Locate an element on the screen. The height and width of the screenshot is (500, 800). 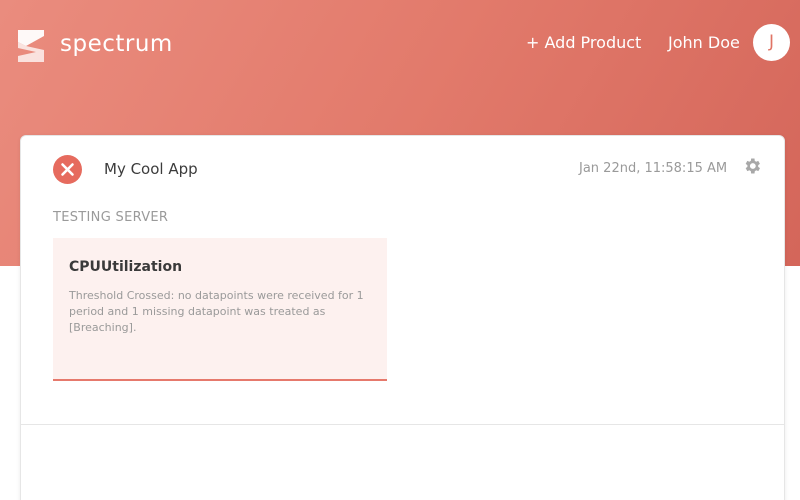
alert-title: CPUUtilization is located at coordinates (126, 267).